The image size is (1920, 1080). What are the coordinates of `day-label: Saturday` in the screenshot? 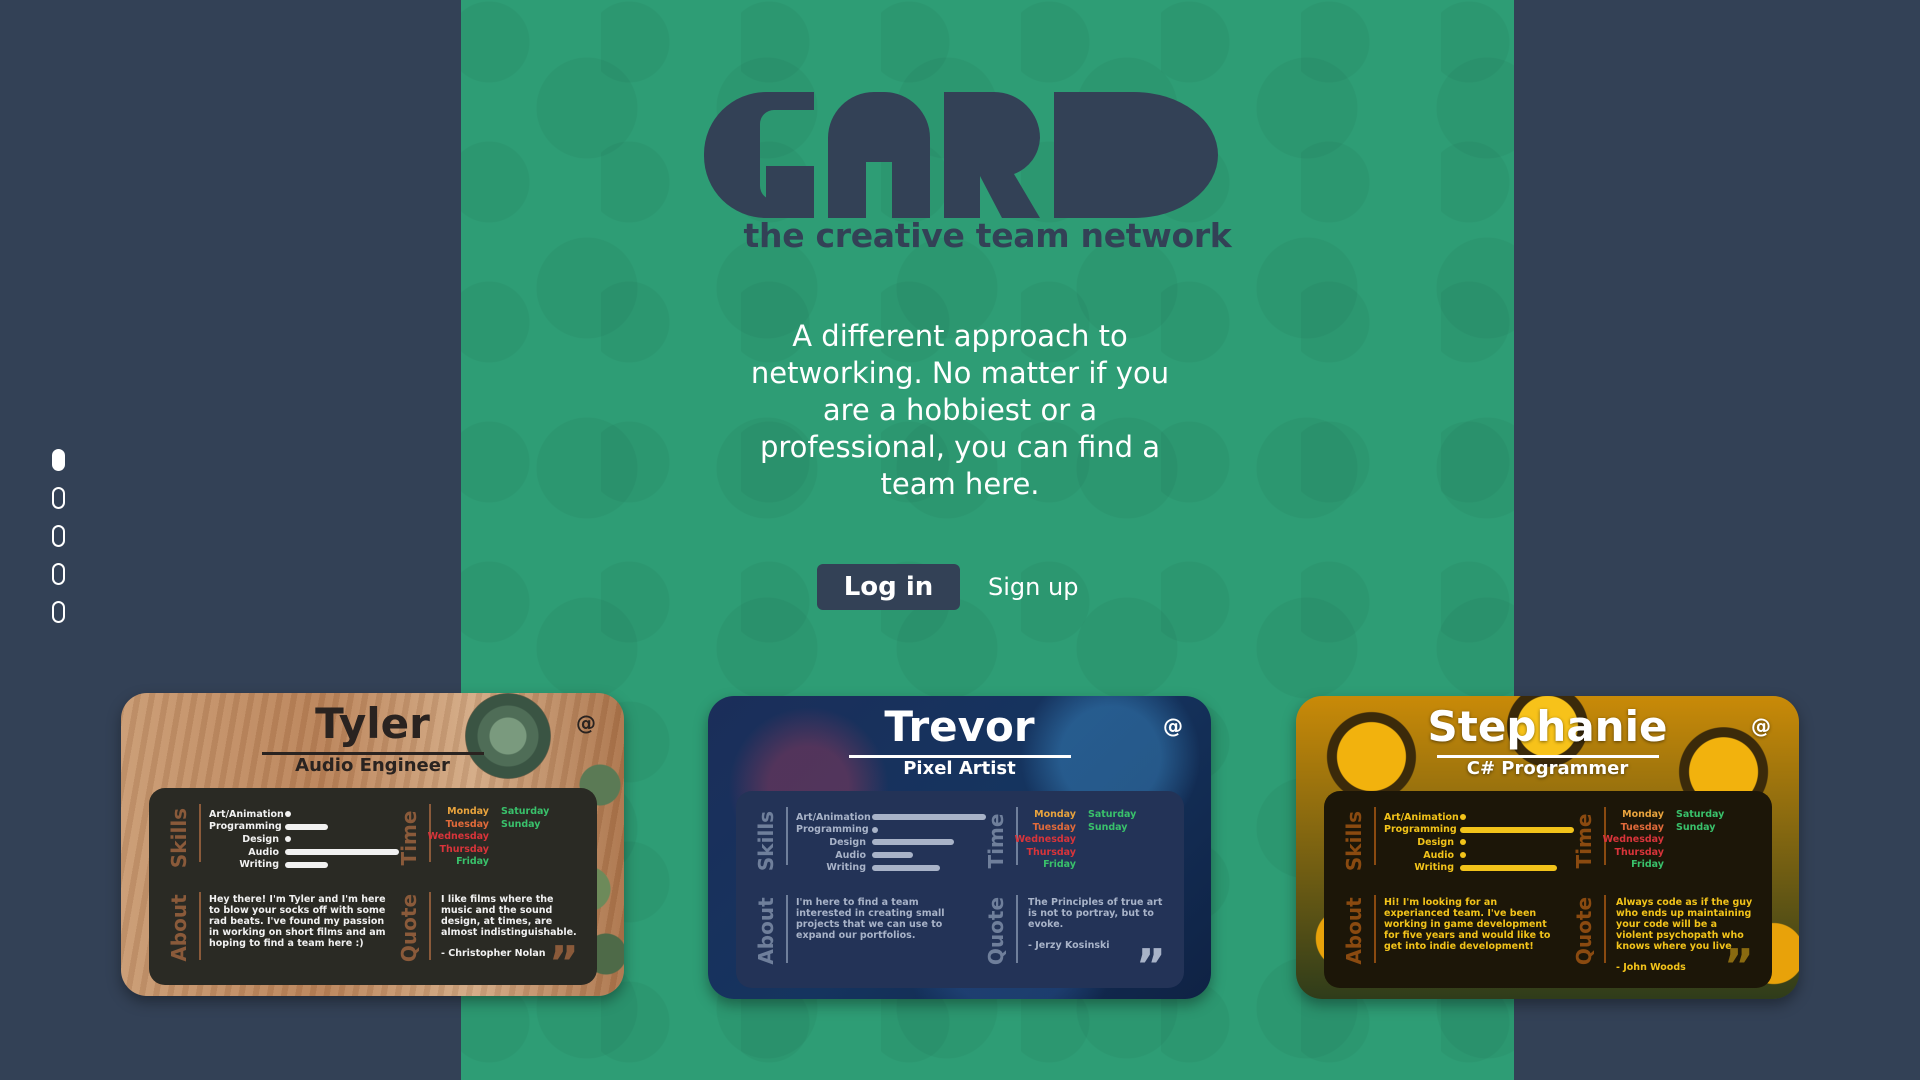 It's located at (525, 811).